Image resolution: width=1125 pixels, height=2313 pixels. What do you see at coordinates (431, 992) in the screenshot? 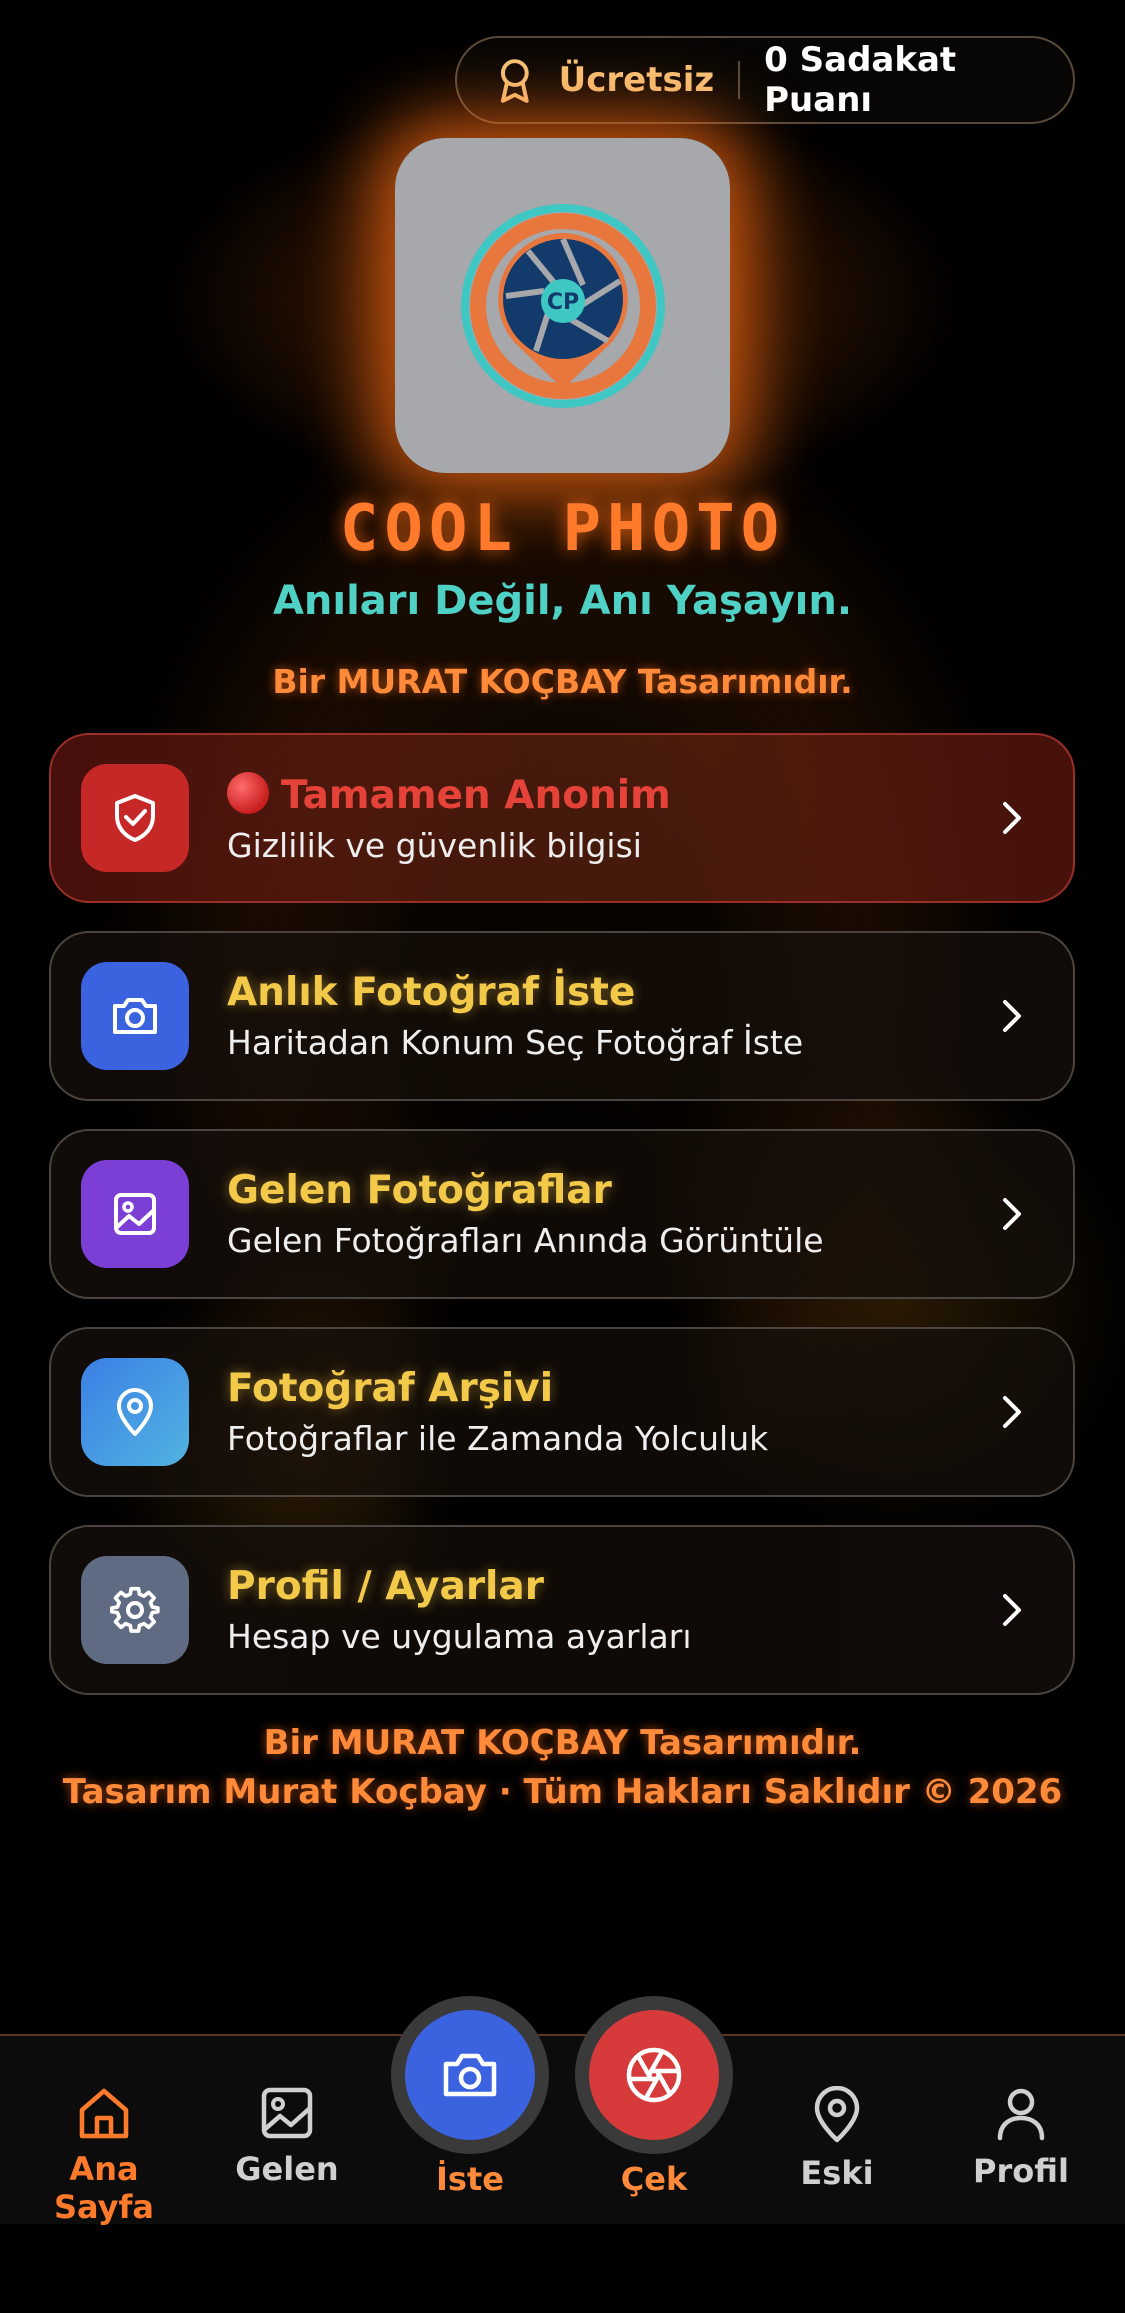
I see `card-title: Anlık Fotoğraf İste` at bounding box center [431, 992].